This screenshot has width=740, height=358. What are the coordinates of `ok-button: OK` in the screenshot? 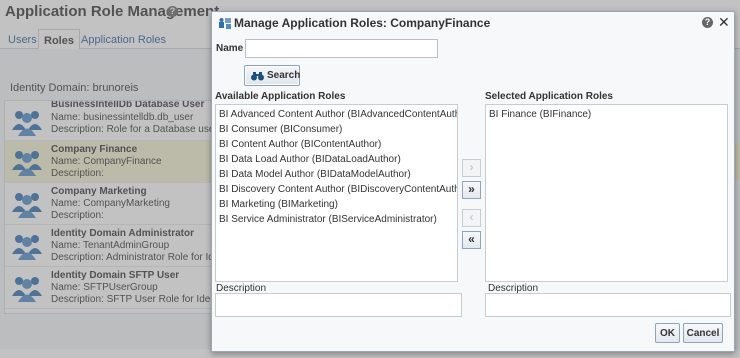 It's located at (667, 333).